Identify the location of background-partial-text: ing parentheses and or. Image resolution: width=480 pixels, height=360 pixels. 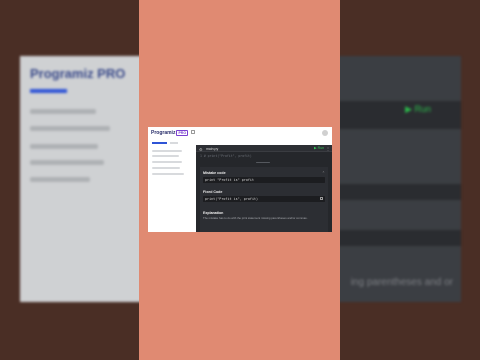
(401, 282).